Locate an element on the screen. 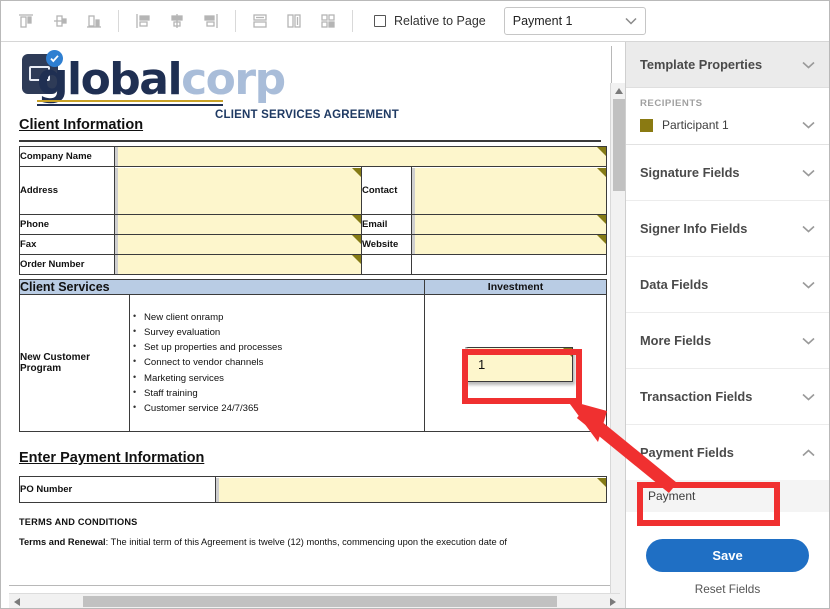 This screenshot has height=609, width=830. table-row: Order Number is located at coordinates (313, 264).